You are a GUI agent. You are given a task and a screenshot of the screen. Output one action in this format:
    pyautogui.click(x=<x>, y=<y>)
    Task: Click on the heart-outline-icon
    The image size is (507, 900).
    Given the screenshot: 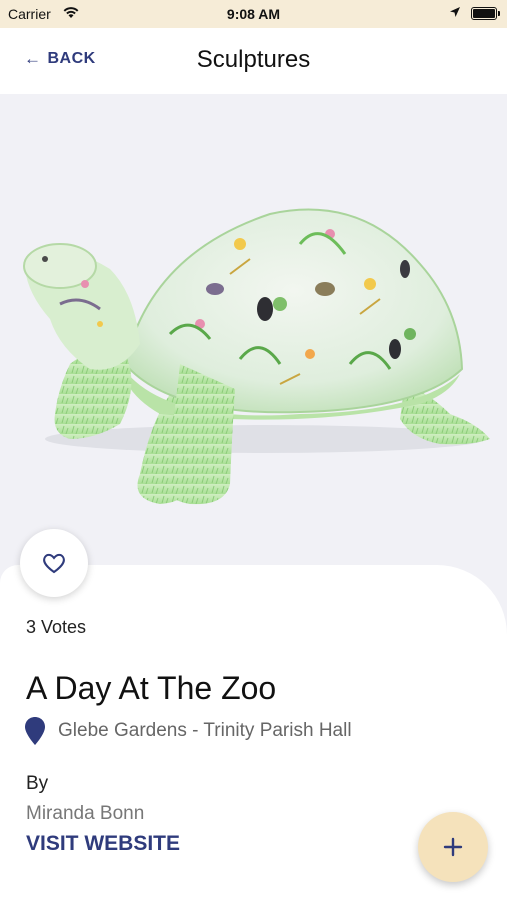 What is the action you would take?
    pyautogui.click(x=54, y=563)
    